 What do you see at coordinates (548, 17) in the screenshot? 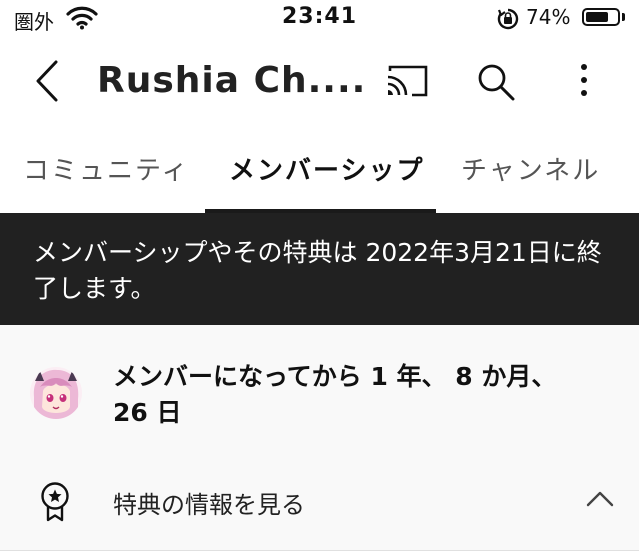
I see `battery-percent: 74%` at bounding box center [548, 17].